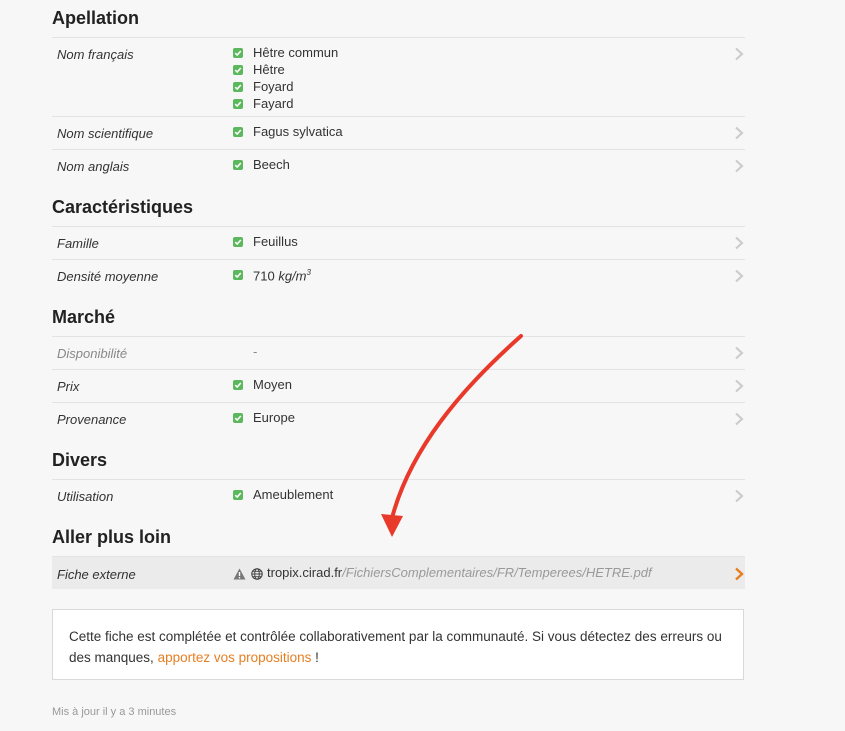 This screenshot has width=845, height=731. Describe the element at coordinates (288, 131) in the screenshot. I see `value-item: Fagus sylvatica` at that location.